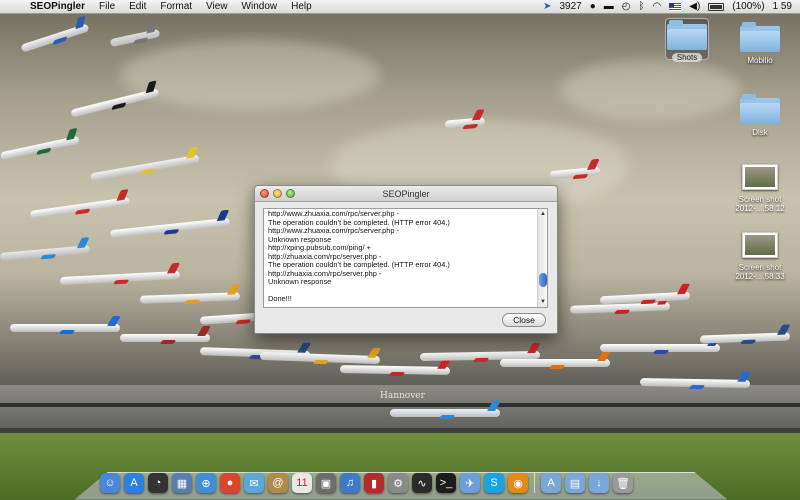 The height and width of the screenshot is (500, 800). What do you see at coordinates (374, 483) in the screenshot?
I see `photo-booth-icon: ▮` at bounding box center [374, 483].